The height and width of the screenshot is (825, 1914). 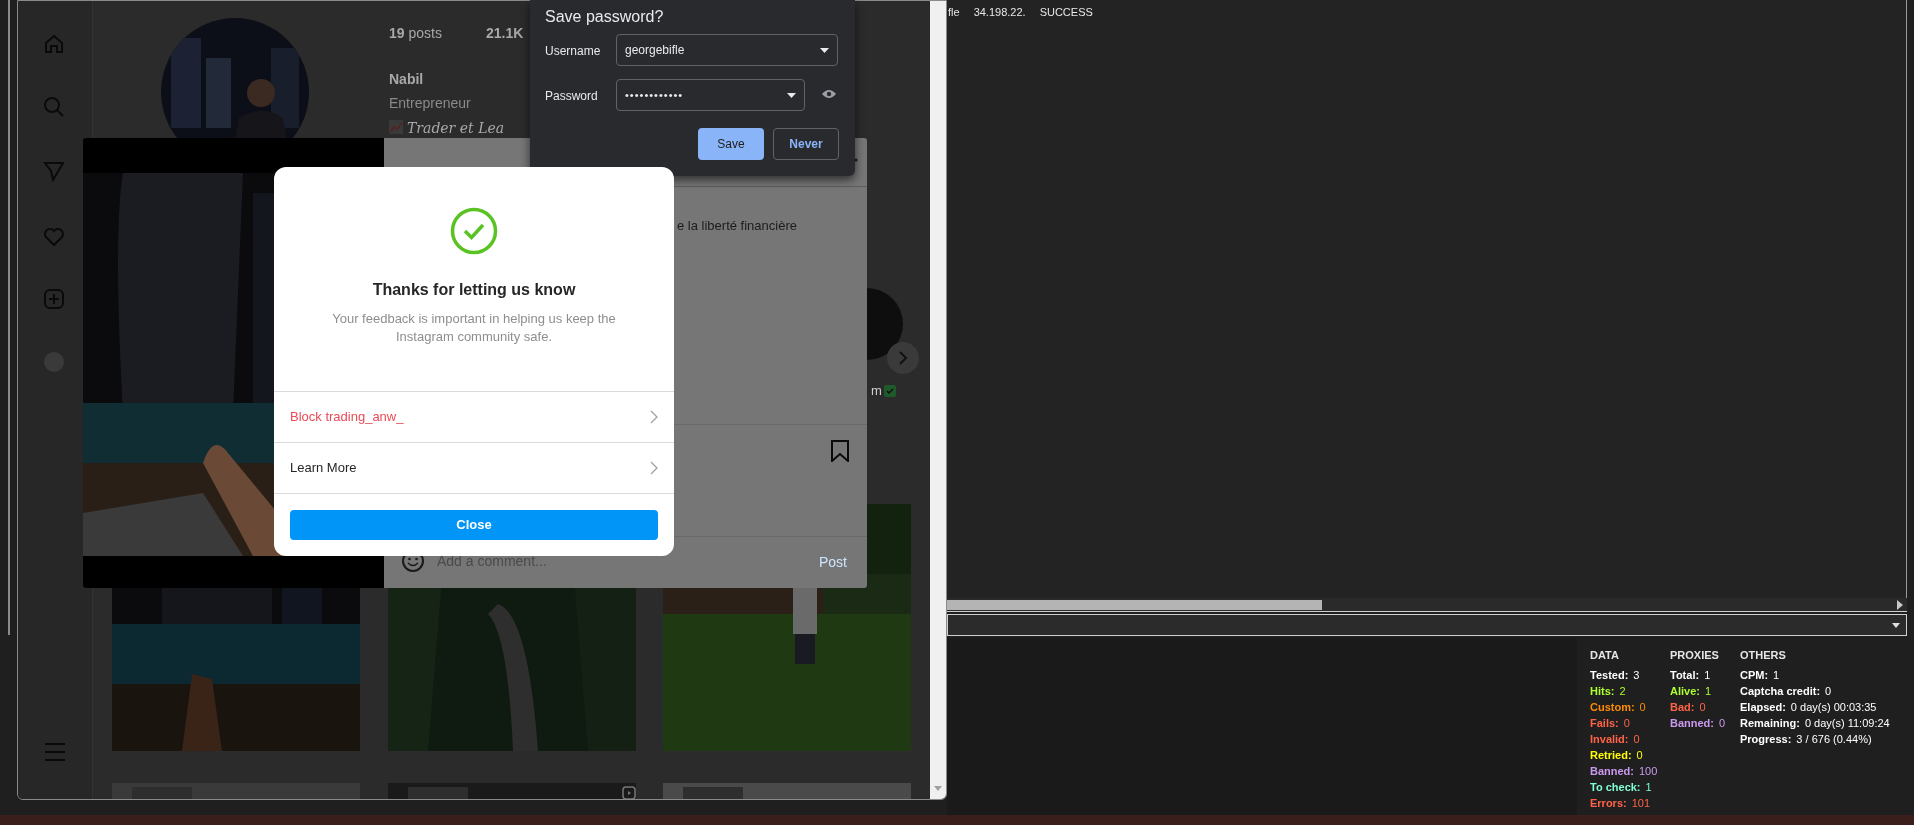 I want to click on post-button: Post, so click(x=833, y=562).